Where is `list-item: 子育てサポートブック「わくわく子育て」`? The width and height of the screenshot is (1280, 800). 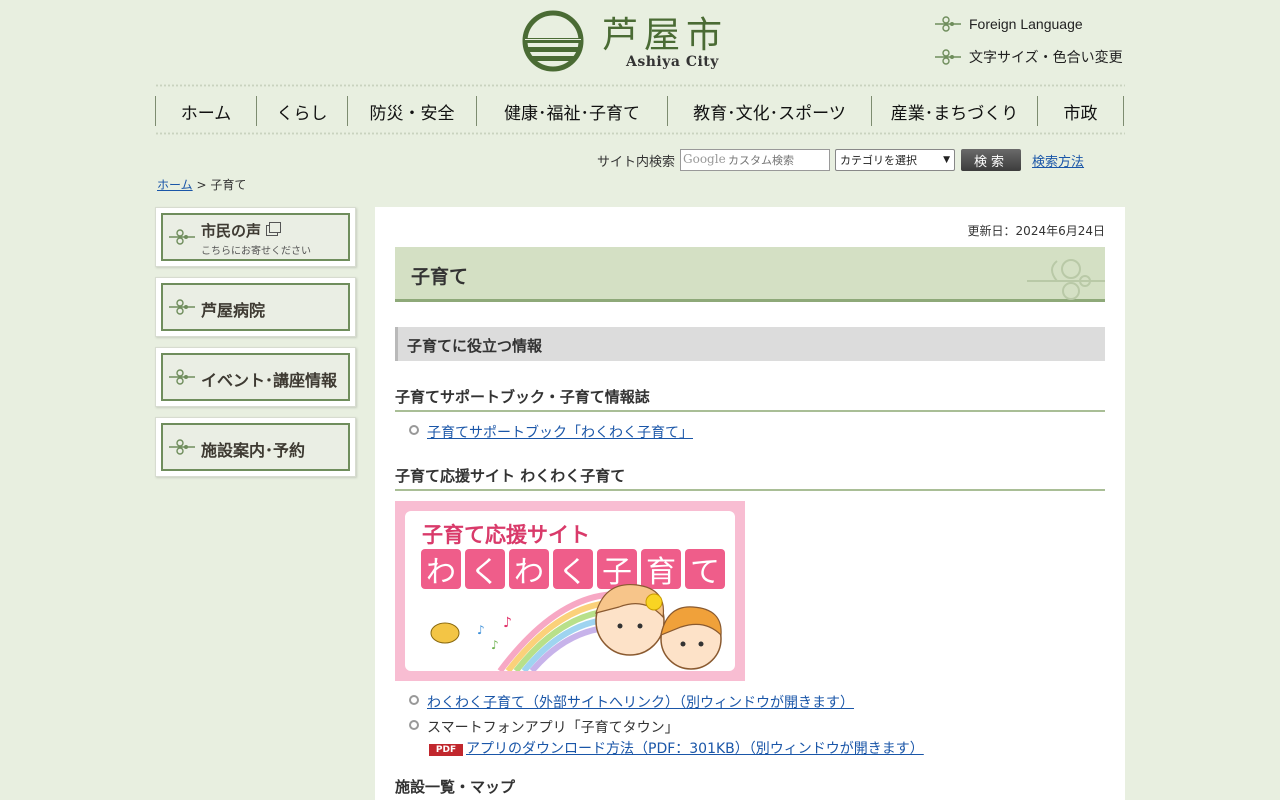 list-item: 子育てサポートブック「わくわく子育て」 is located at coordinates (551, 432).